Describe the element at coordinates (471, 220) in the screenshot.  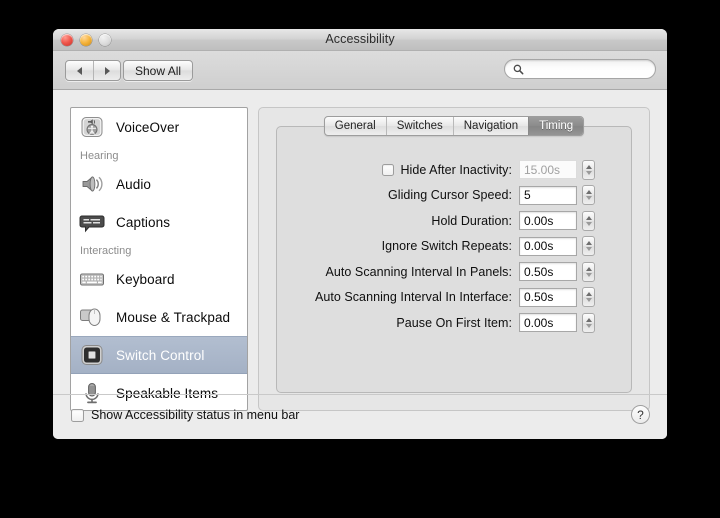
I see `setting-label: Hold Duration:` at that location.